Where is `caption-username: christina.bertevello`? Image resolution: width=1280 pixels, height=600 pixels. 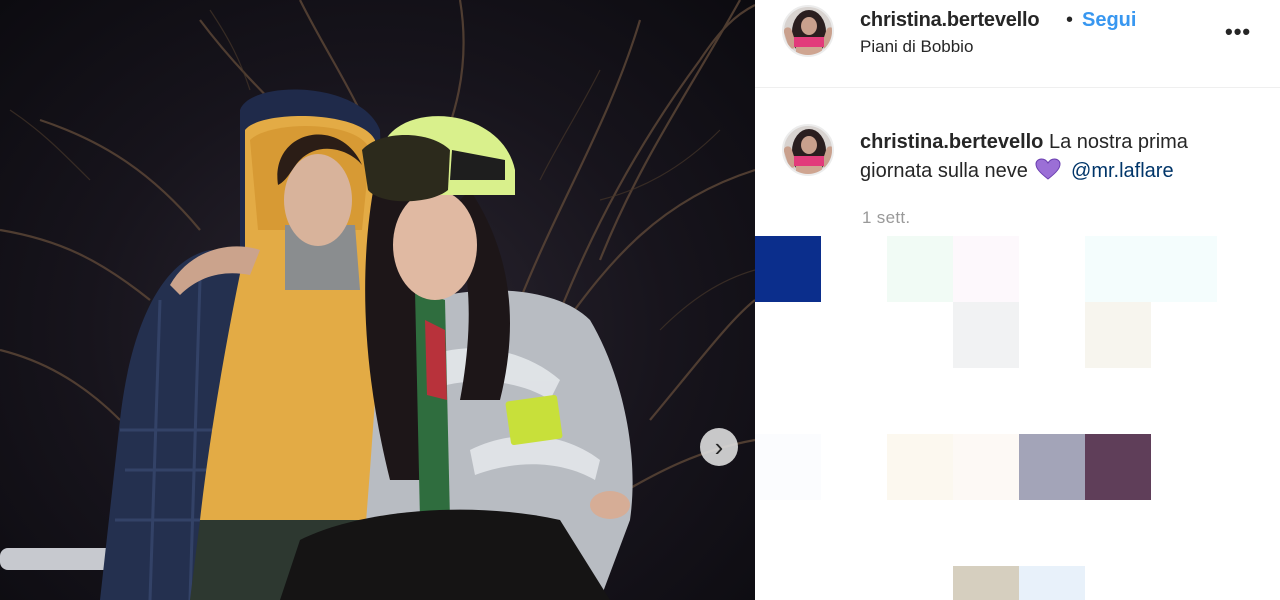 caption-username: christina.bertevello is located at coordinates (951, 142).